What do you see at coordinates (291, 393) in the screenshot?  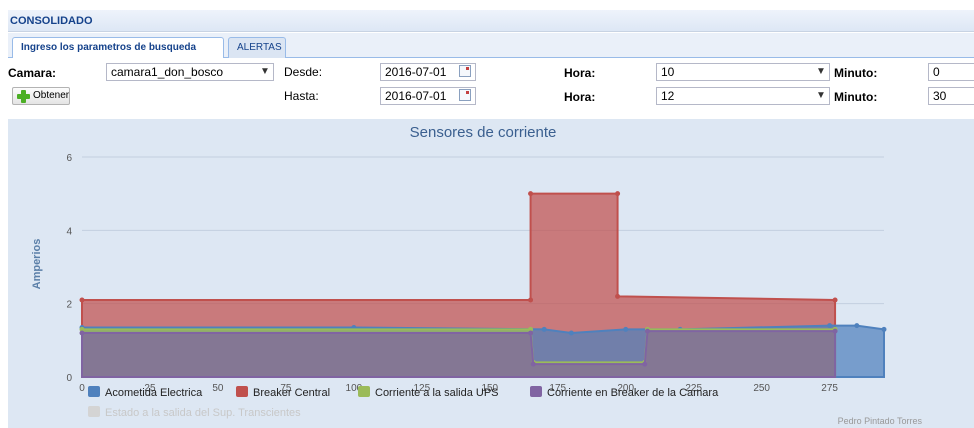 I see `legend-item-label: Breaker Central` at bounding box center [291, 393].